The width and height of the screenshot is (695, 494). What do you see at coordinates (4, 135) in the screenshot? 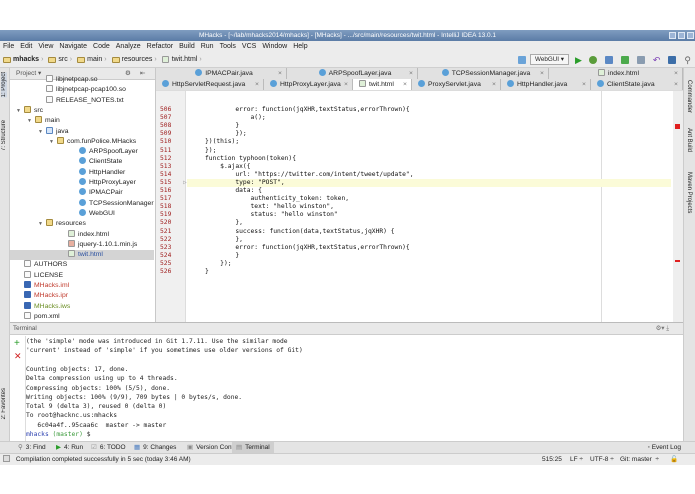
I see `structure-tool-button: 7: Structure` at bounding box center [4, 135].